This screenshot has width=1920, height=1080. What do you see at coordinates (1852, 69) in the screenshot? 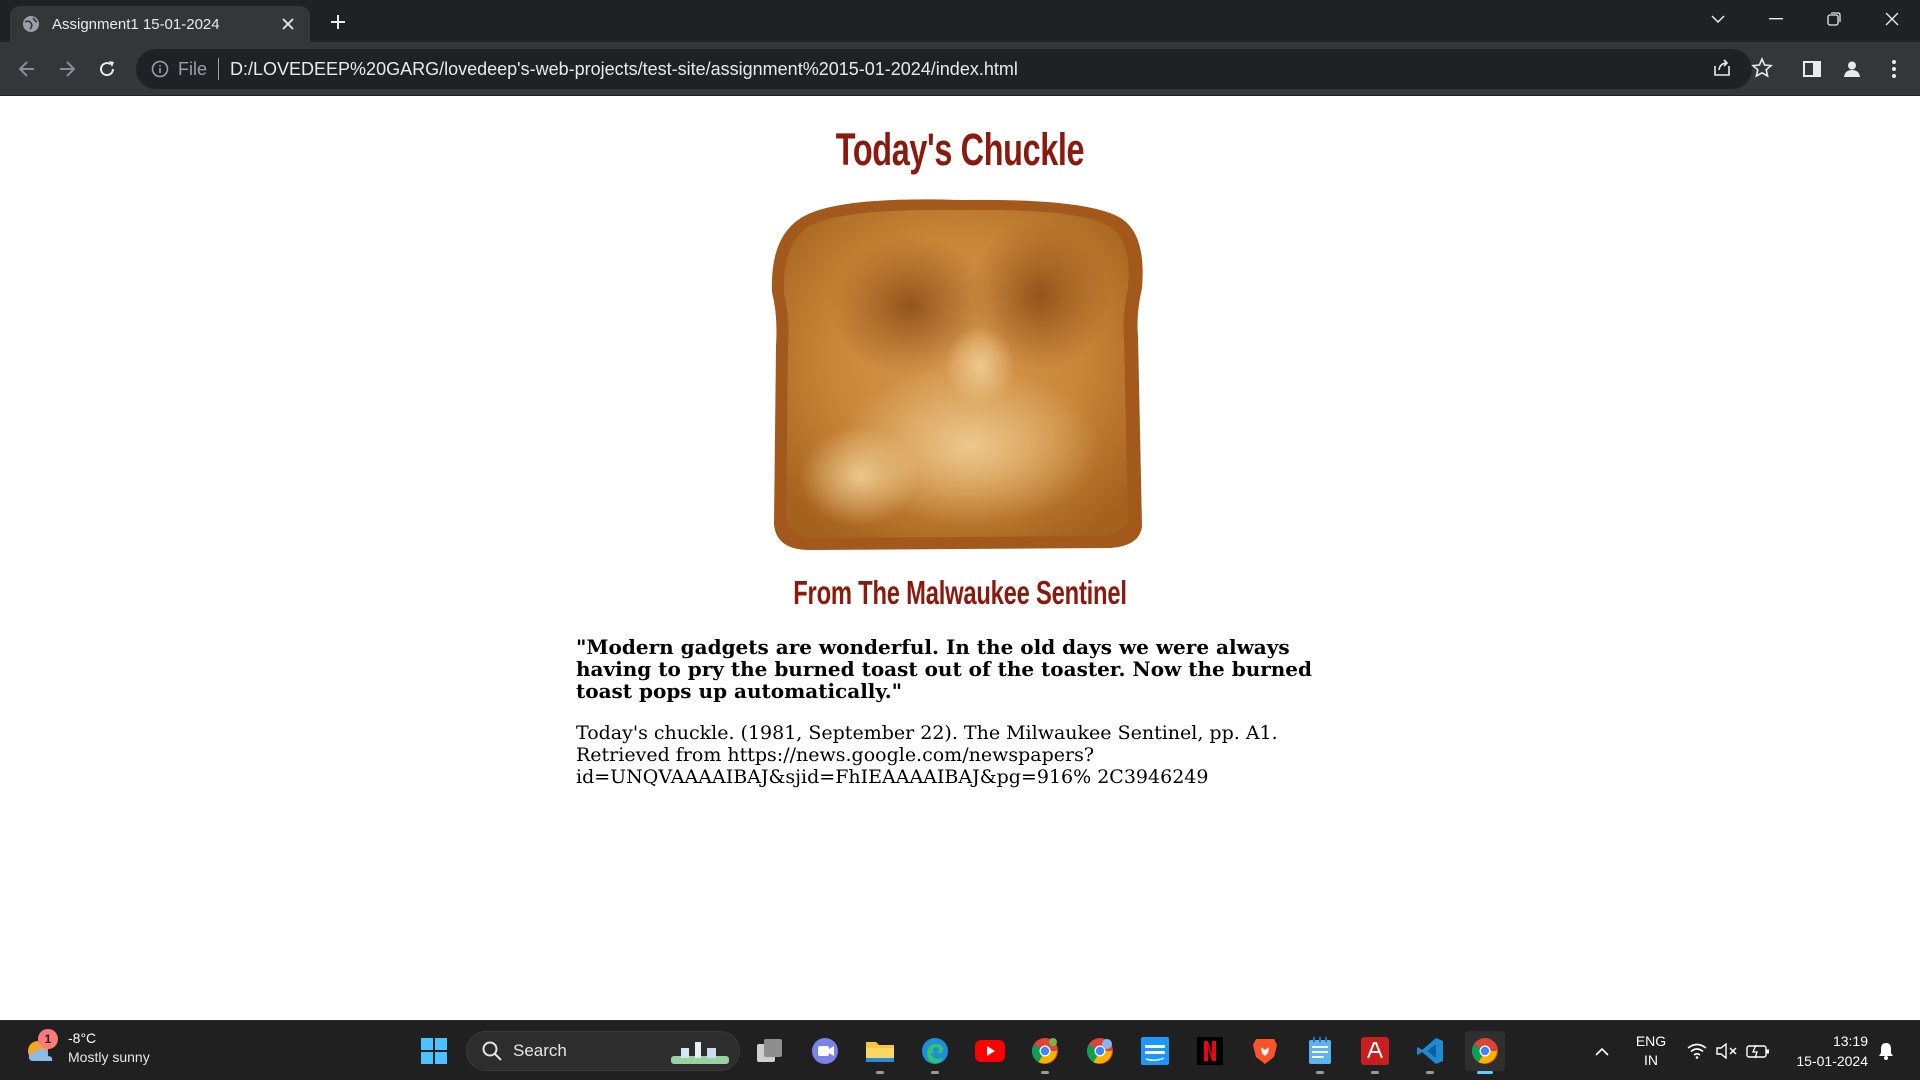
I see `profile-icon` at bounding box center [1852, 69].